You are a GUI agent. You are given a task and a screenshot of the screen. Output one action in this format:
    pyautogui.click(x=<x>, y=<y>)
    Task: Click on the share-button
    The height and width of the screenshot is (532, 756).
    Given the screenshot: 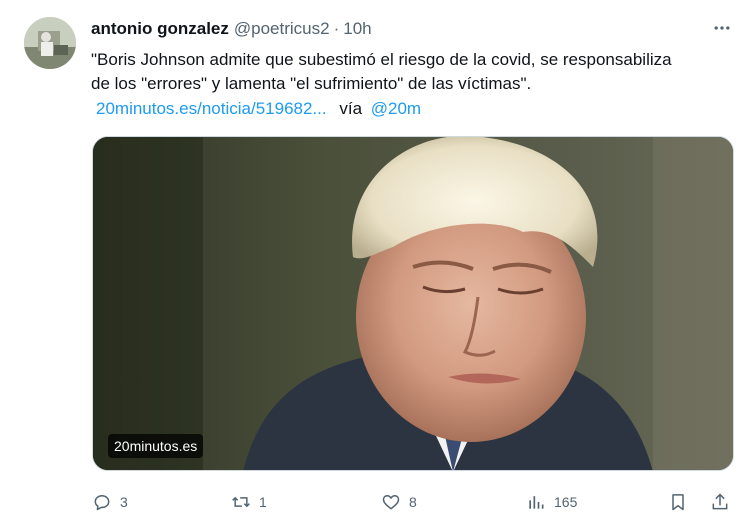 What is the action you would take?
    pyautogui.click(x=720, y=502)
    